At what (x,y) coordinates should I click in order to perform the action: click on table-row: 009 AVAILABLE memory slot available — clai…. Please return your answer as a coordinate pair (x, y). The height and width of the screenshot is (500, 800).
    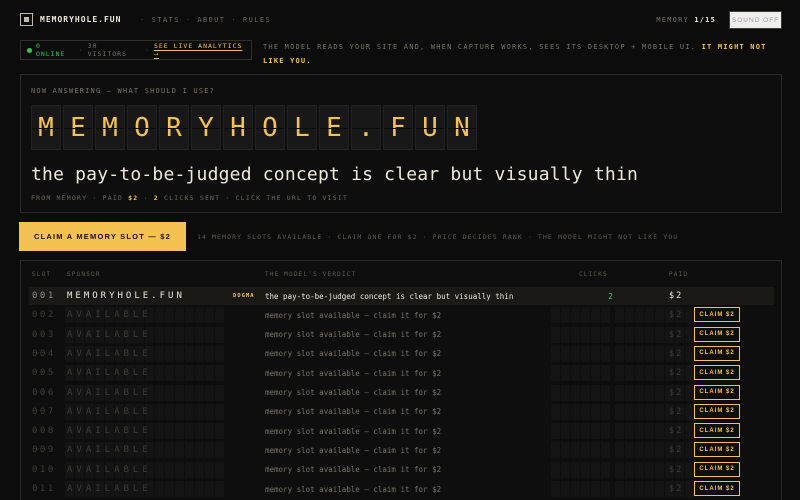
    Looking at the image, I should click on (401, 450).